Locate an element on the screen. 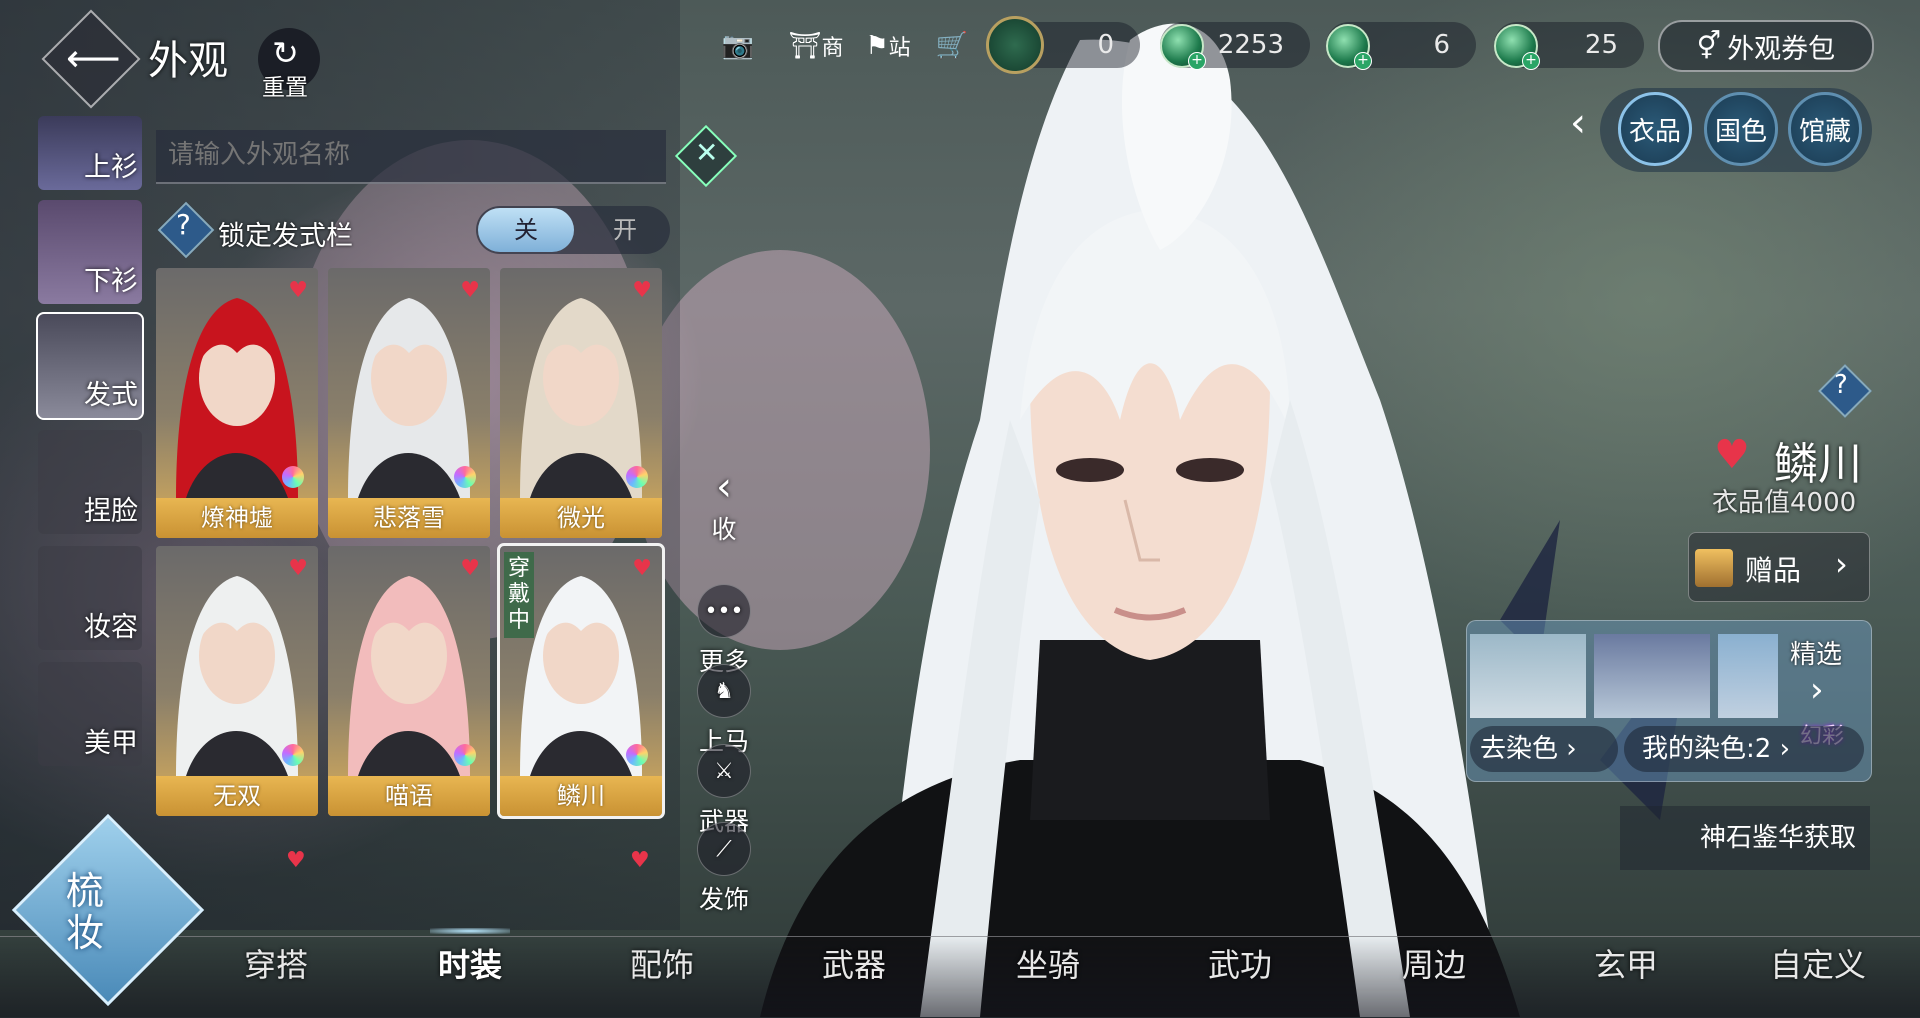  hair-card-name: 无双 is located at coordinates (237, 796).